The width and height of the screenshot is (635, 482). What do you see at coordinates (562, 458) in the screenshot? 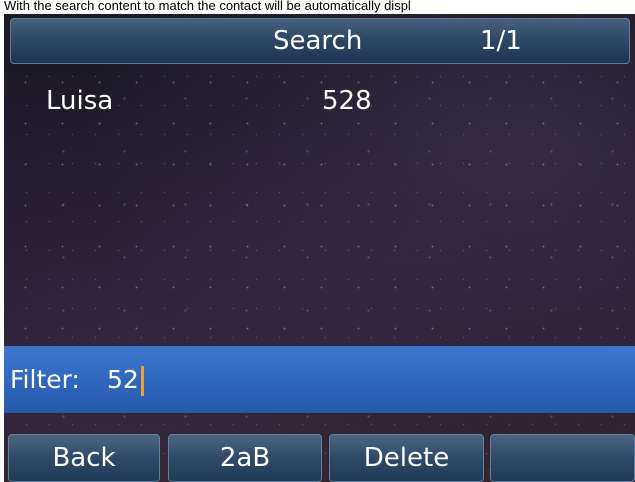
I see `empty-softkey` at bounding box center [562, 458].